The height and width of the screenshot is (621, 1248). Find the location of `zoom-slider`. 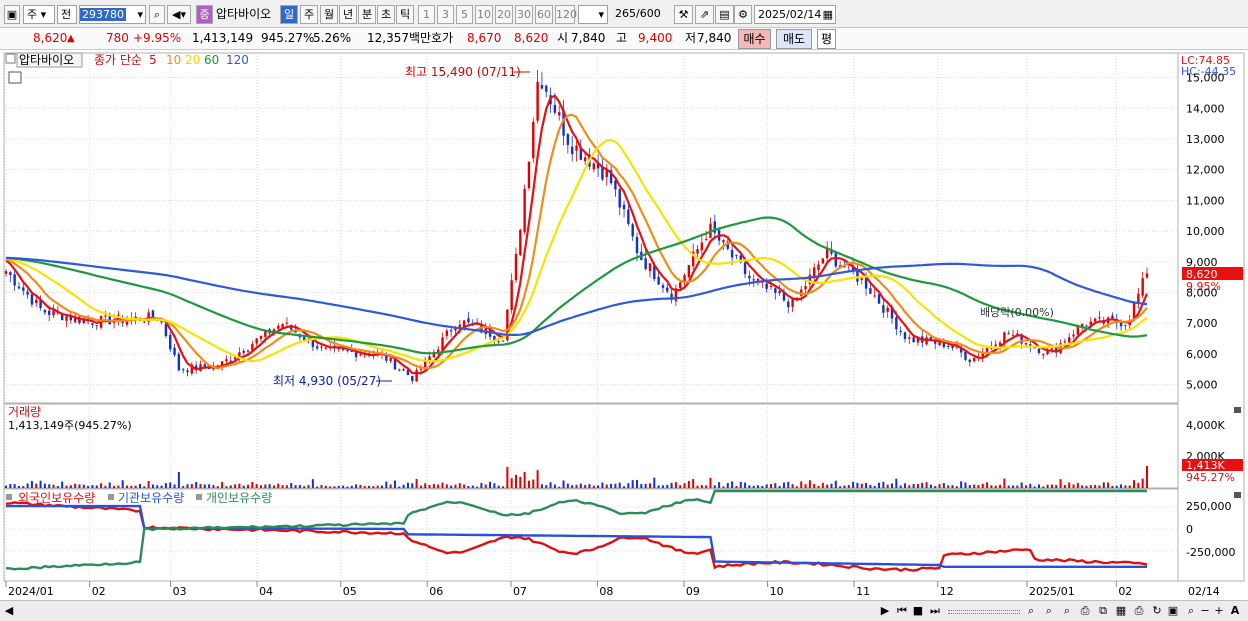

zoom-slider is located at coordinates (984, 612).